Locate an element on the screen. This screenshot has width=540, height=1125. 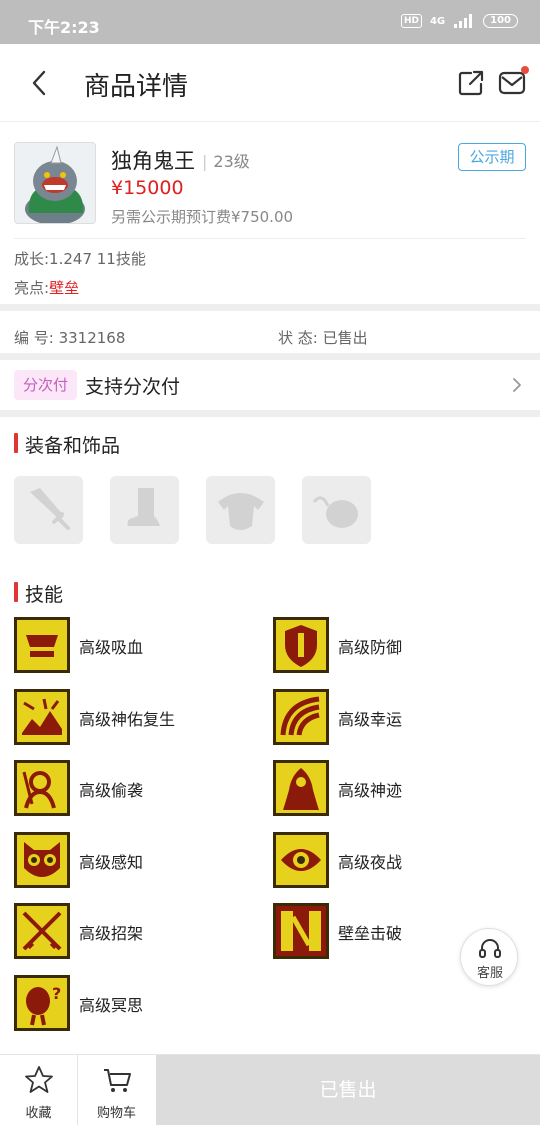
customer-service-button: 客服 is located at coordinates (489, 957).